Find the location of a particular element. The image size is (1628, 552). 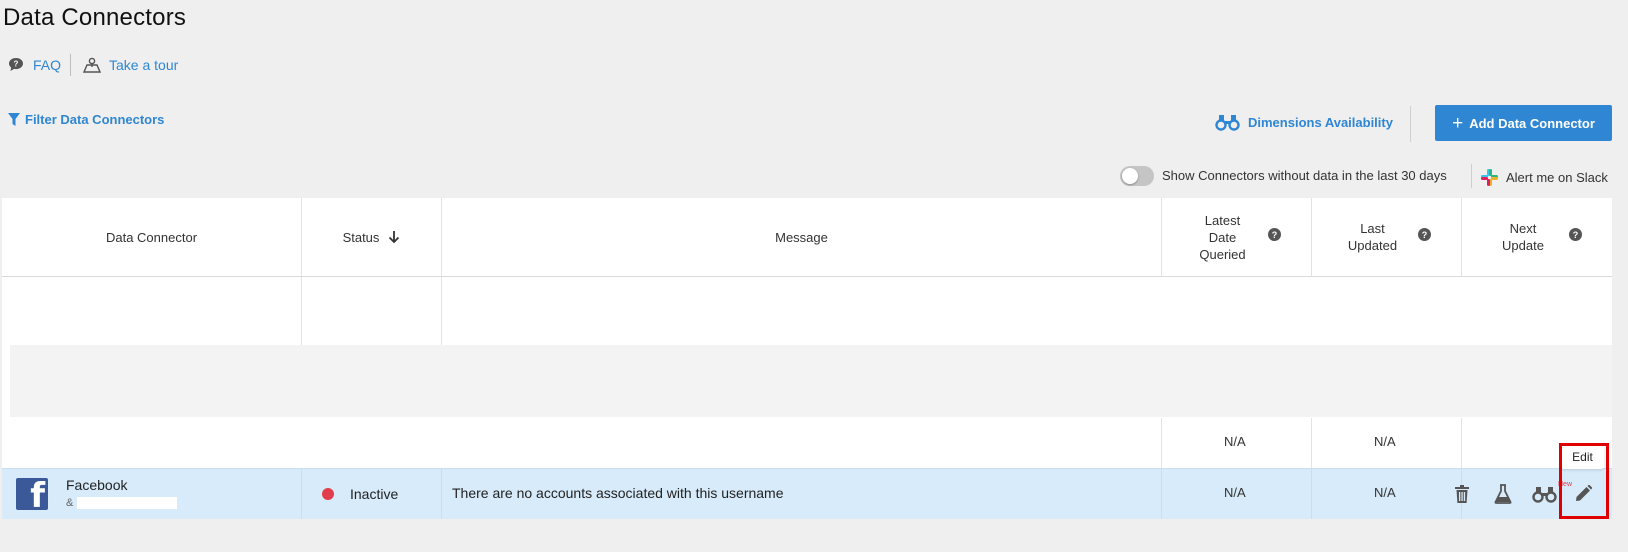

column-label-line: Latest is located at coordinates (1222, 220).